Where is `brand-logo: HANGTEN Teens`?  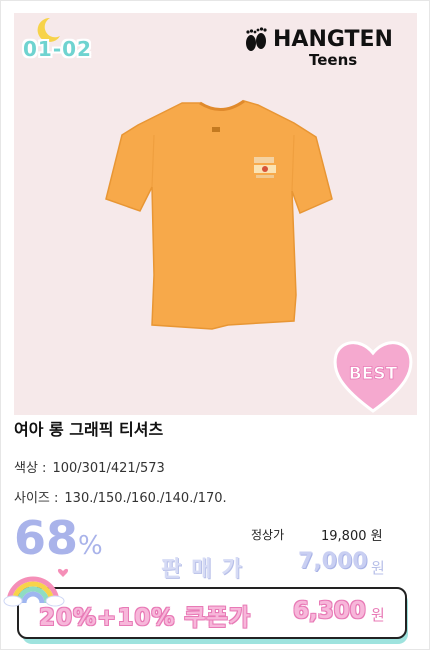
brand-logo: HANGTEN Teens is located at coordinates (320, 45).